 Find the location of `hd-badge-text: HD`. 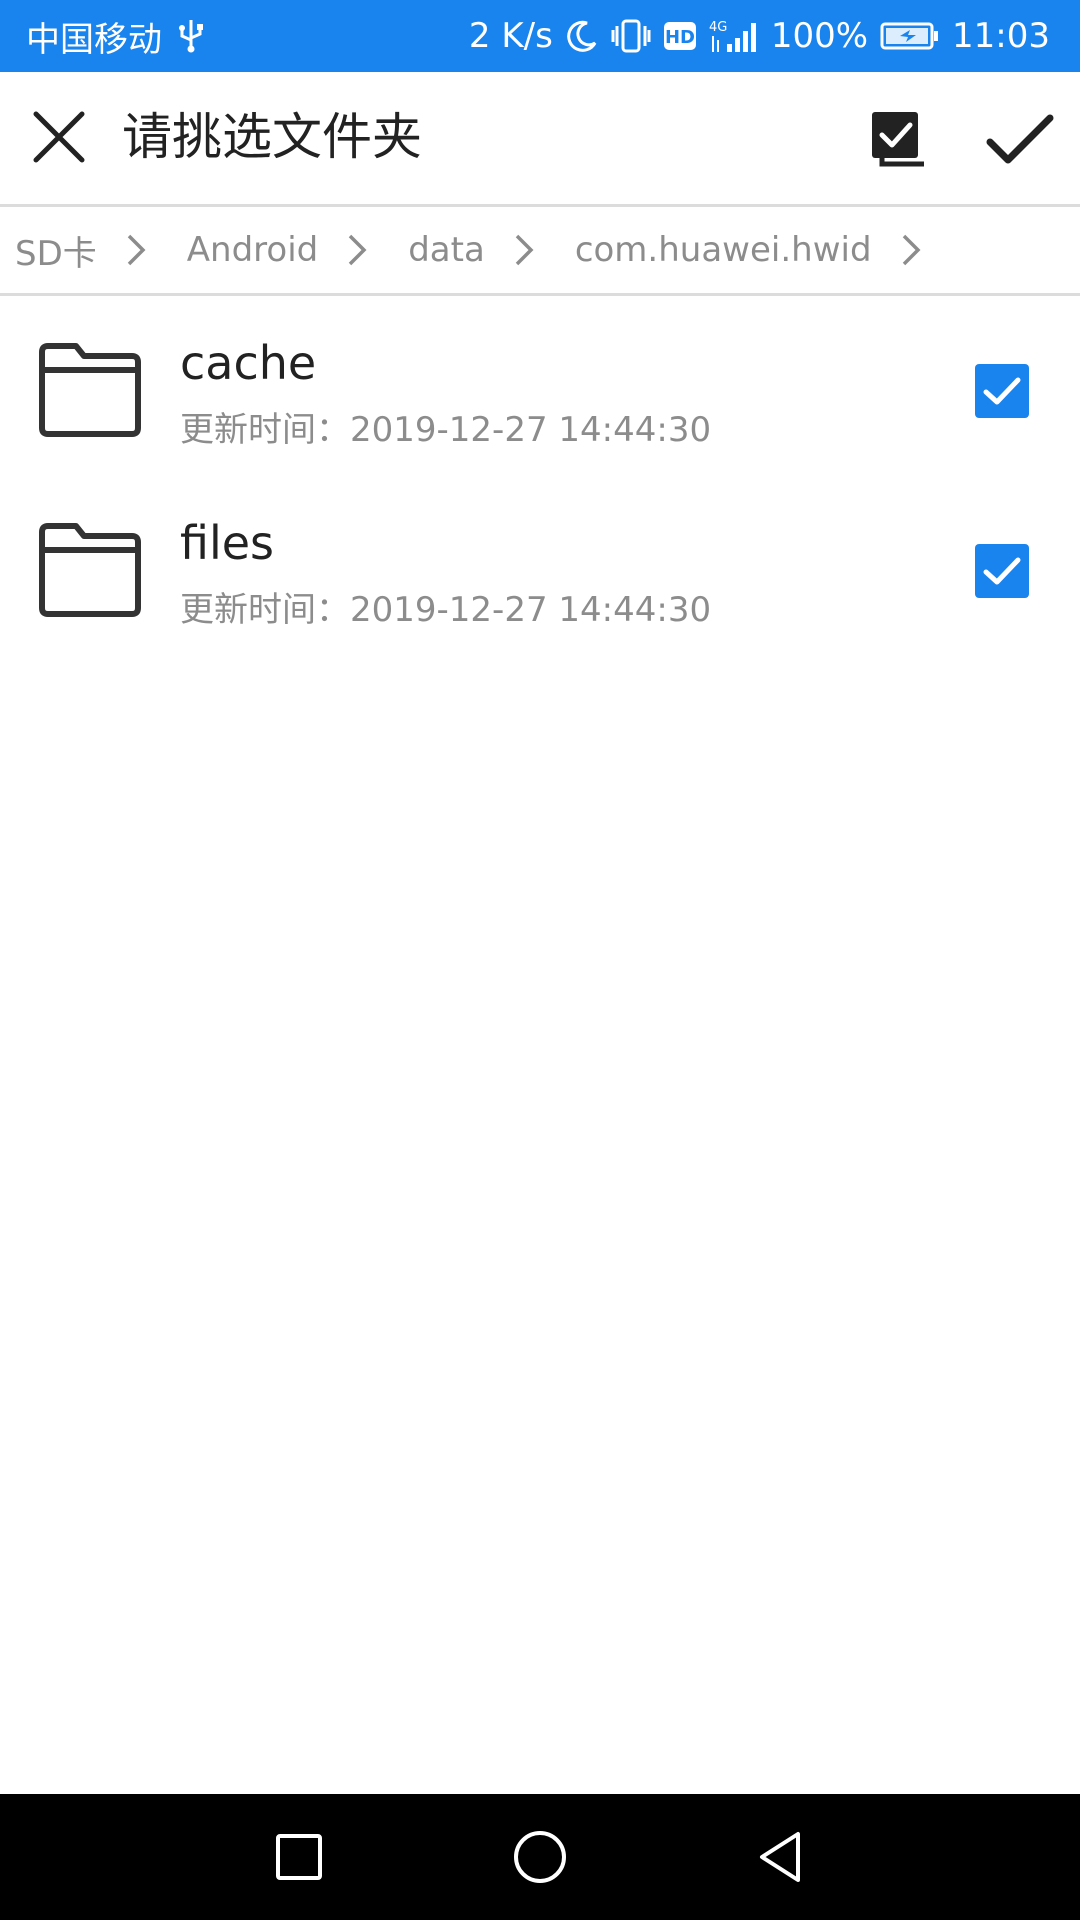

hd-badge-text: HD is located at coordinates (680, 37).